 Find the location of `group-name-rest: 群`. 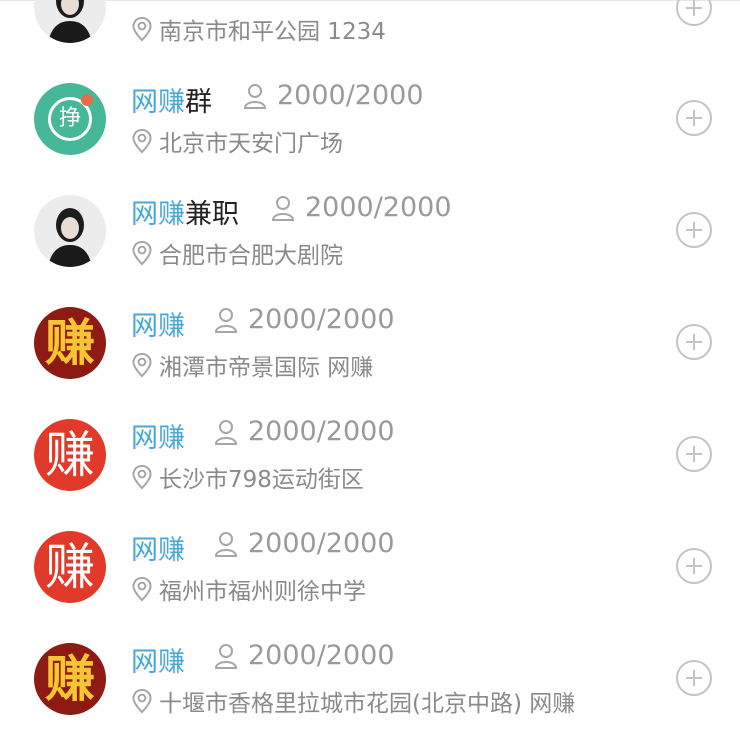

group-name-rest: 群 is located at coordinates (198, 102).